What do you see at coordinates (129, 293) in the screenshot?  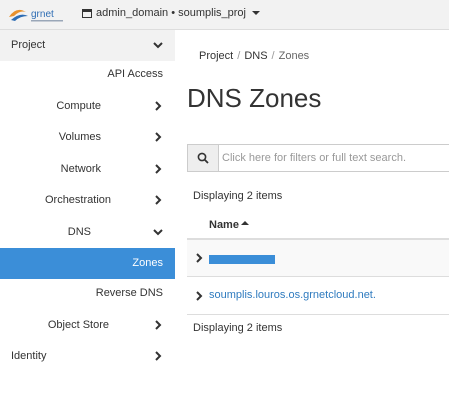 I see `sidebar-item-label: Reverse DNS` at bounding box center [129, 293].